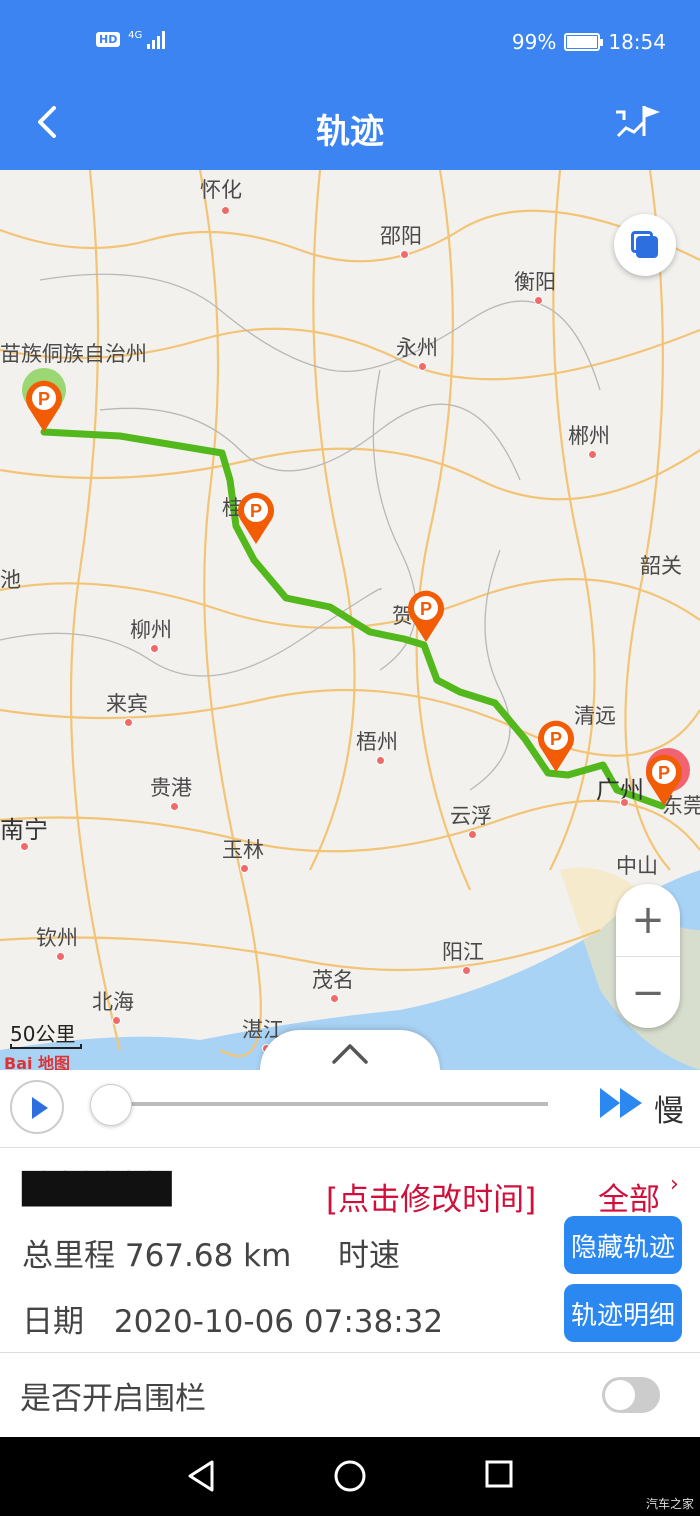  Describe the element at coordinates (648, 992) in the screenshot. I see `zoom-out-button: −` at that location.